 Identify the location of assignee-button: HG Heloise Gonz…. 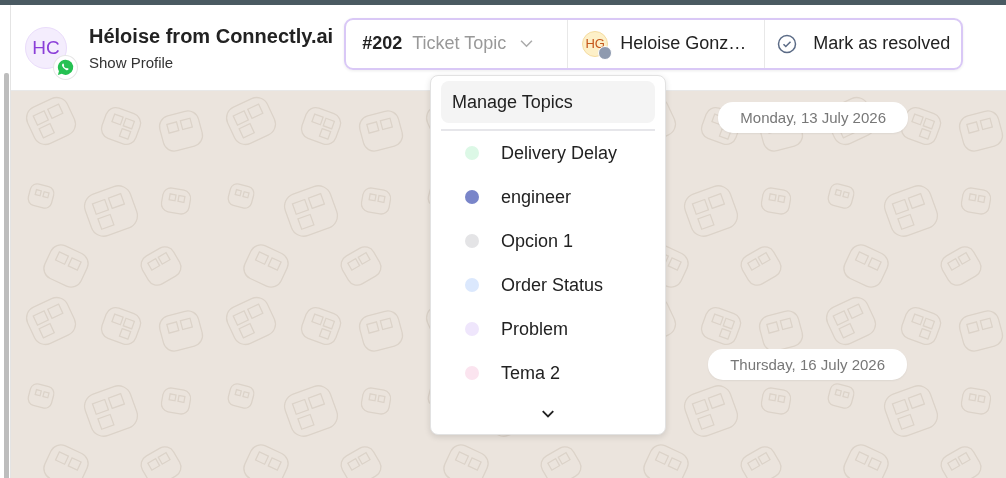
(667, 43).